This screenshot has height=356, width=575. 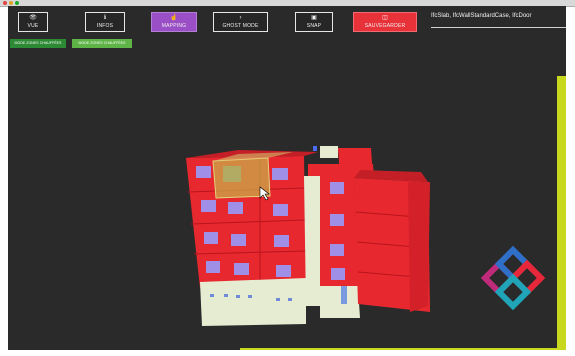 I want to click on roof-stair-block, so click(x=329, y=152).